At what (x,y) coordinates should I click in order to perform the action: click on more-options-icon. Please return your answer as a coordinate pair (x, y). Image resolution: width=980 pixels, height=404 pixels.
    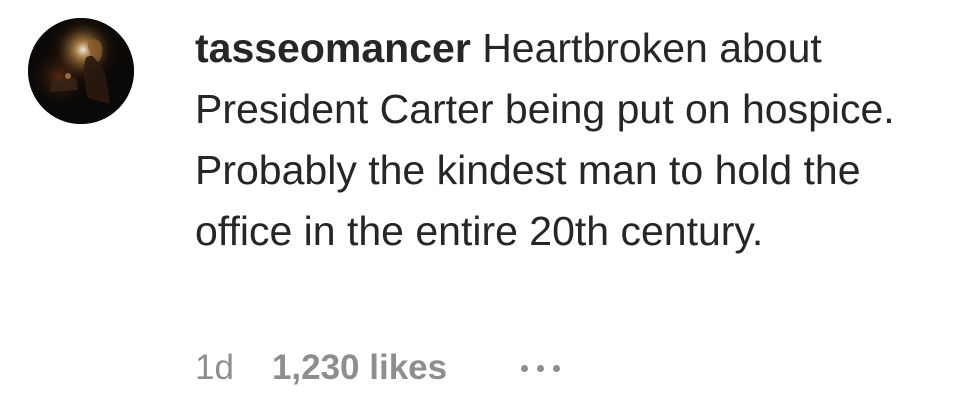
    Looking at the image, I should click on (540, 368).